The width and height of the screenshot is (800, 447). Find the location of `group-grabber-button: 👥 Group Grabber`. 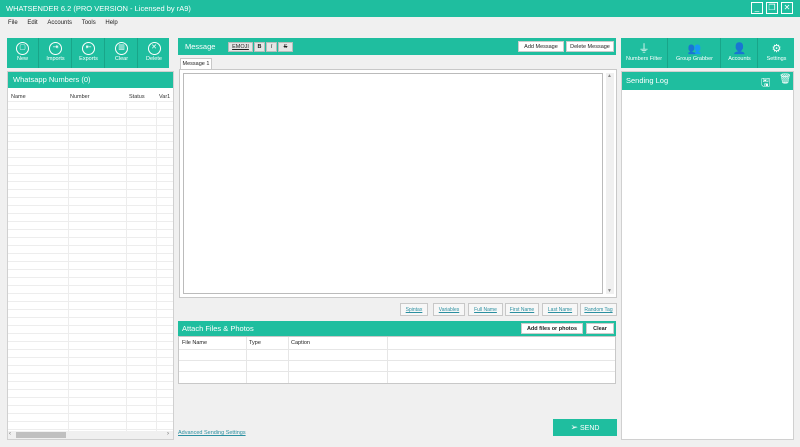

group-grabber-button: 👥 Group Grabber is located at coordinates (695, 53).